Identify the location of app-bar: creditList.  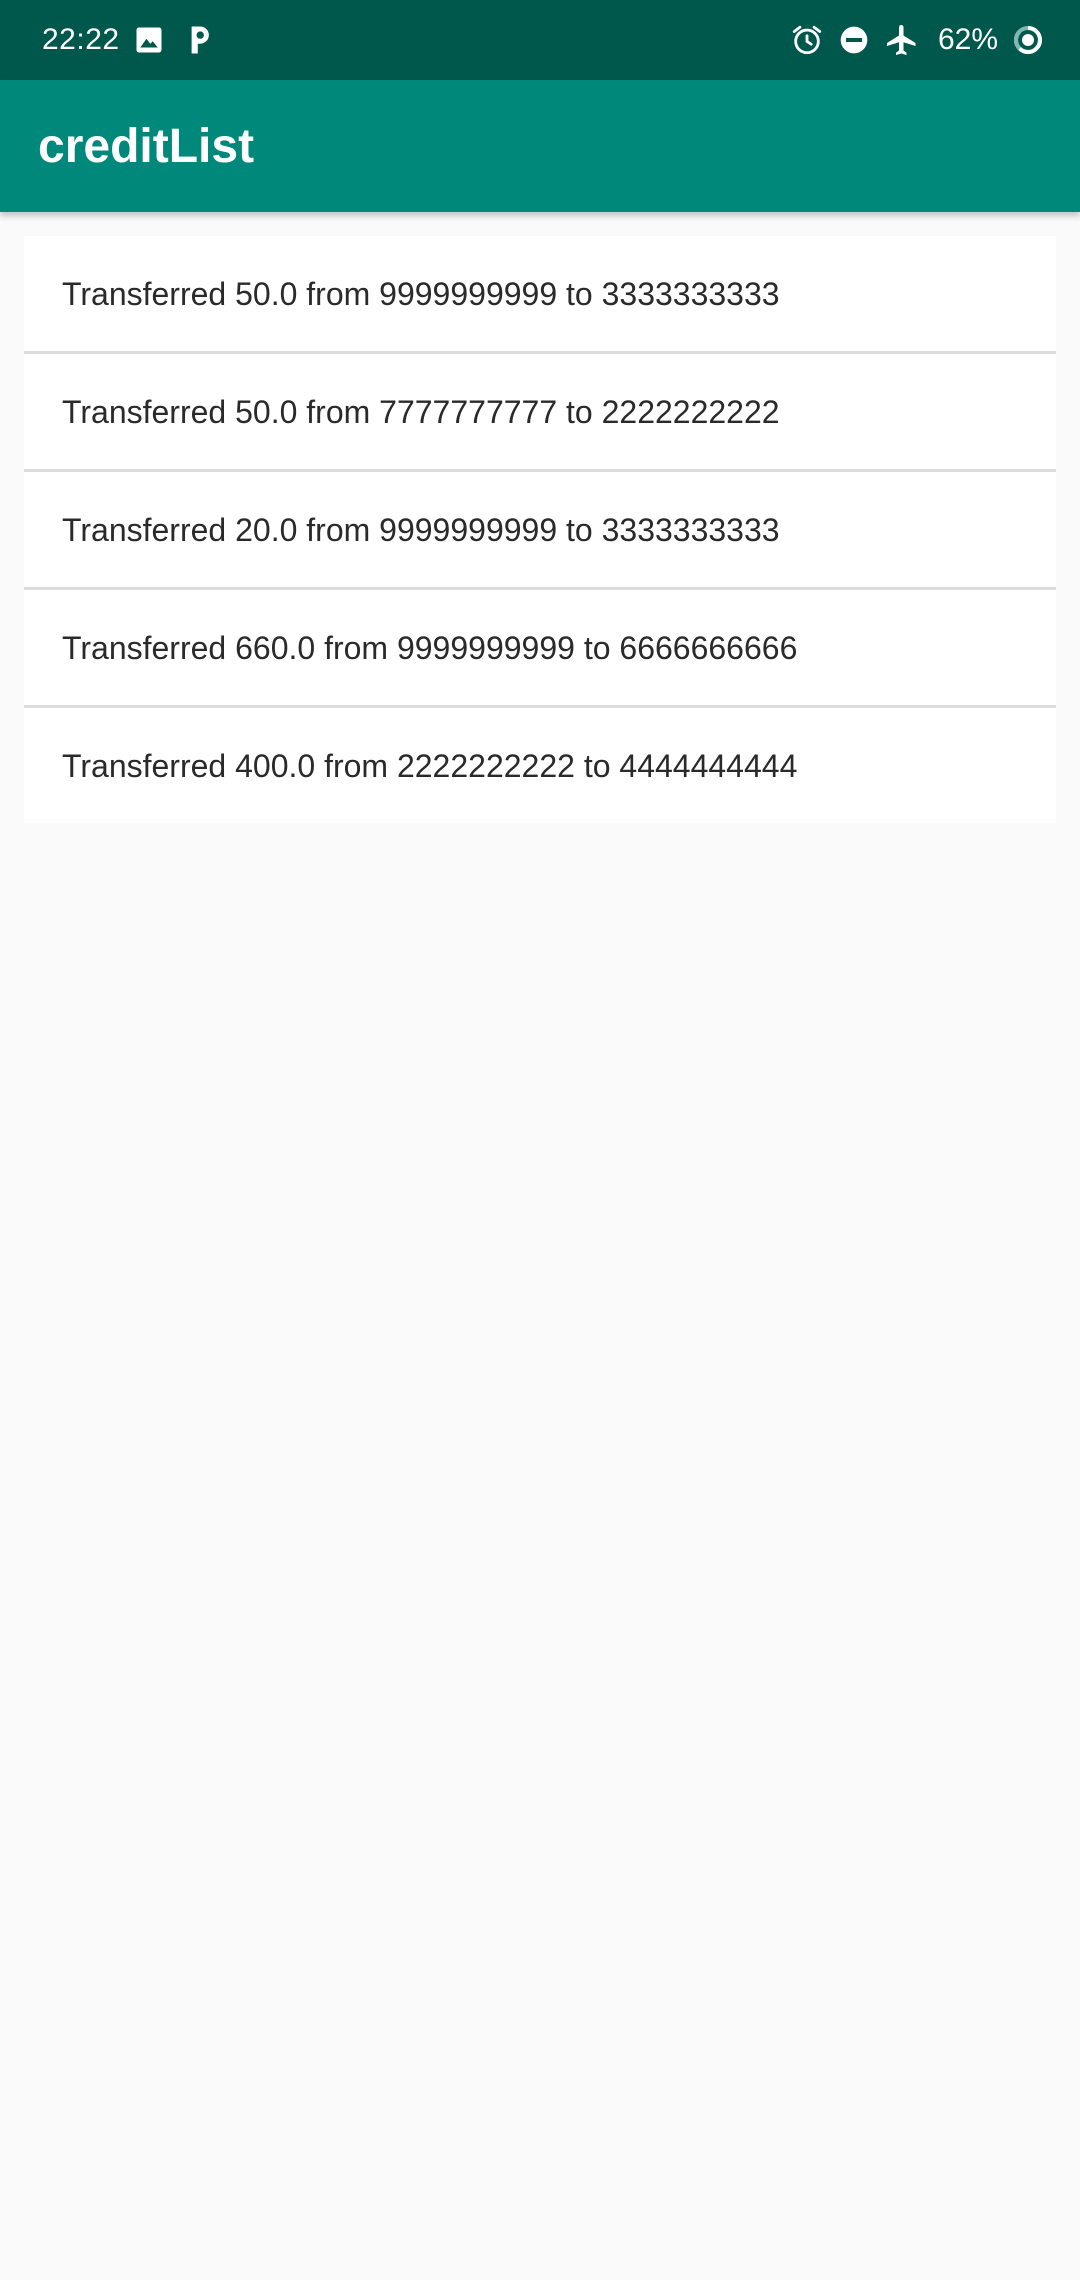
(540, 146).